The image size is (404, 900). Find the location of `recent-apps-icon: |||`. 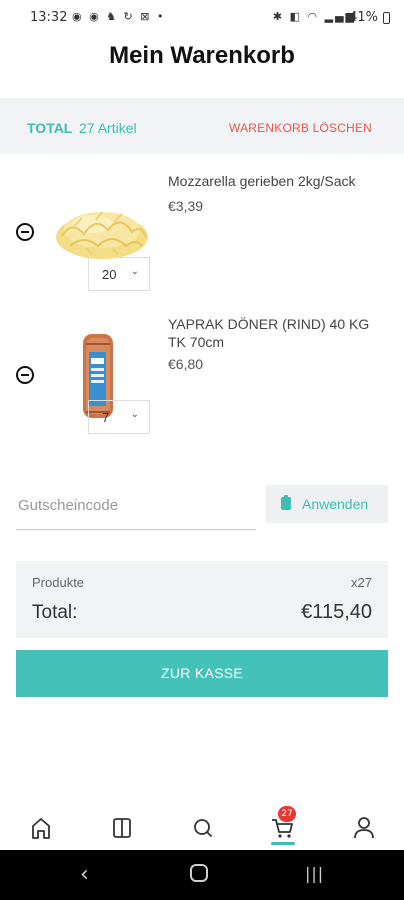

recent-apps-icon: ||| is located at coordinates (314, 873).